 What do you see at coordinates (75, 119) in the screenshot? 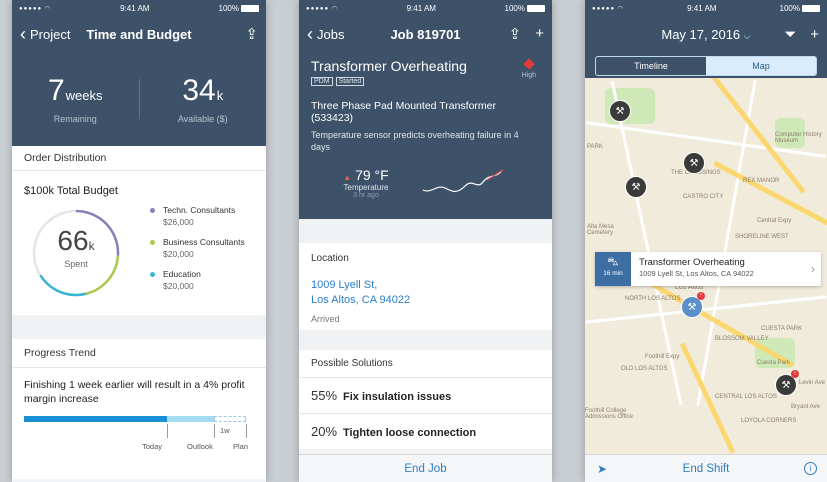
I see `weeks-label: Remaining` at bounding box center [75, 119].